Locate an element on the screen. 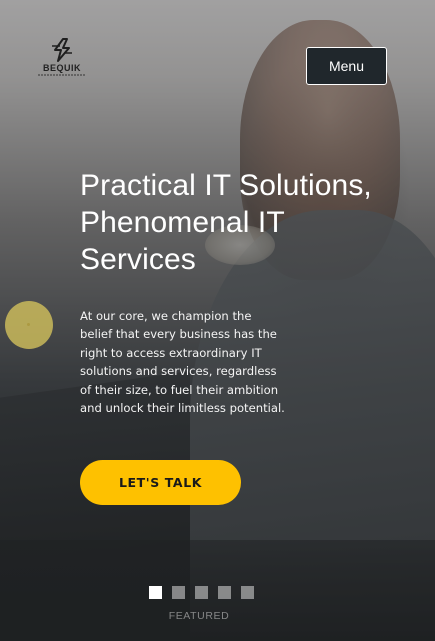 This screenshot has height=641, width=435. decorative-circle is located at coordinates (29, 325).